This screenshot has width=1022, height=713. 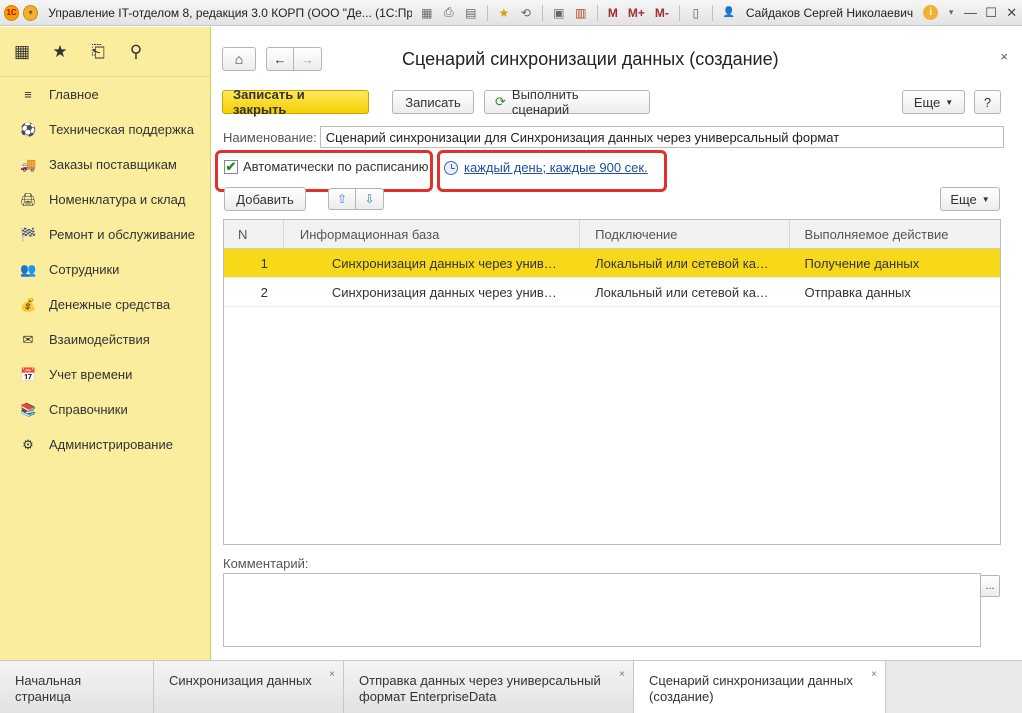 What do you see at coordinates (895, 292) in the screenshot?
I see `cell-action: Отправка данных` at bounding box center [895, 292].